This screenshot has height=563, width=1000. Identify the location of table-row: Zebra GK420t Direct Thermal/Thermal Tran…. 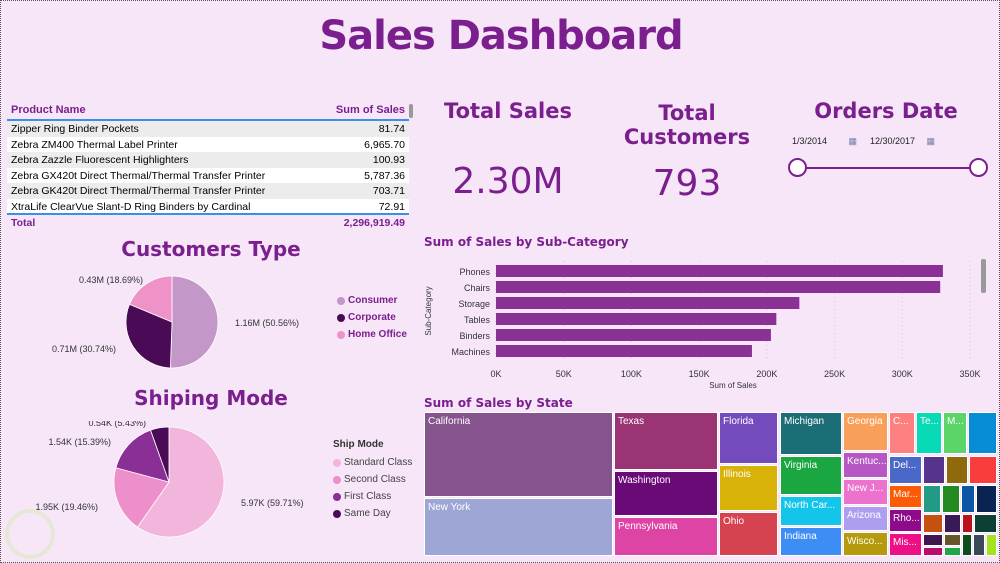
(208, 191).